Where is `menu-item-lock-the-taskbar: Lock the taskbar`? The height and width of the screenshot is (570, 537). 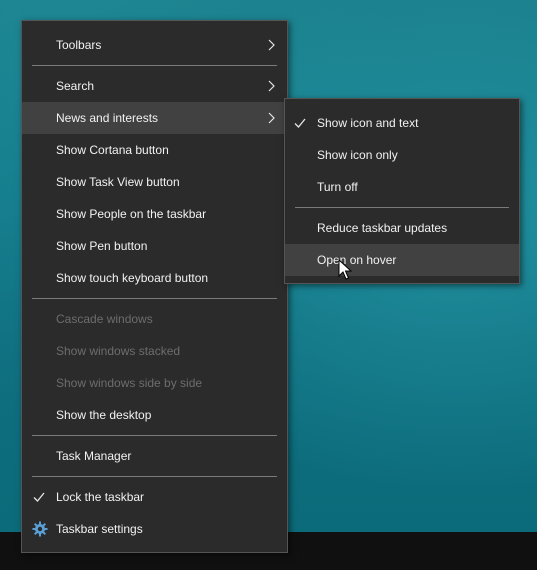 menu-item-lock-the-taskbar: Lock the taskbar is located at coordinates (154, 497).